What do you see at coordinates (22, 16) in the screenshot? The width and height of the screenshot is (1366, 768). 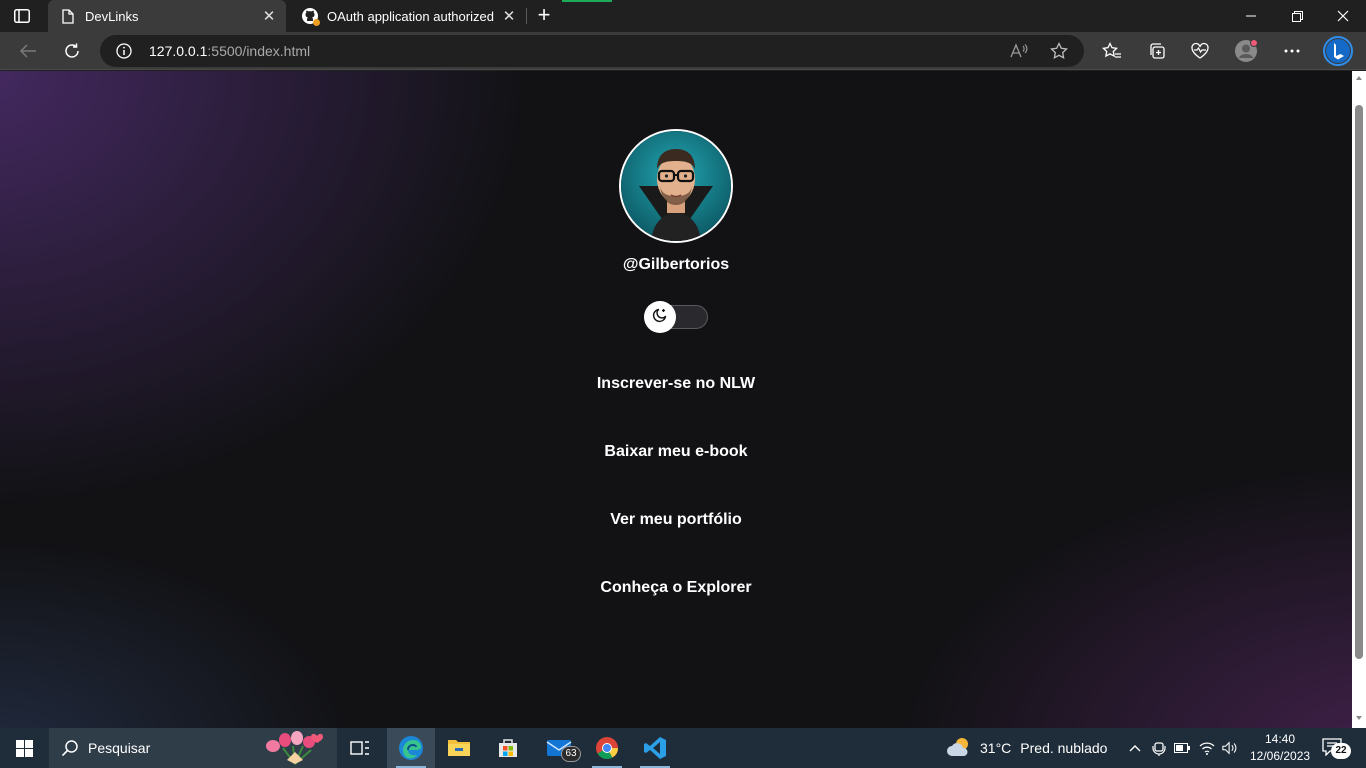 I see `tab-actions-icon` at bounding box center [22, 16].